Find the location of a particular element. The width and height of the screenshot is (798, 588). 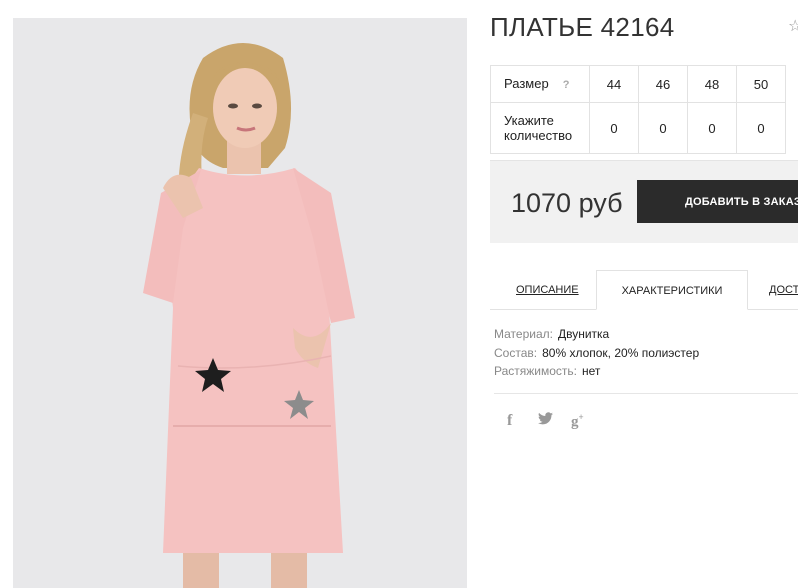

facebook-icon: f is located at coordinates (509, 421).